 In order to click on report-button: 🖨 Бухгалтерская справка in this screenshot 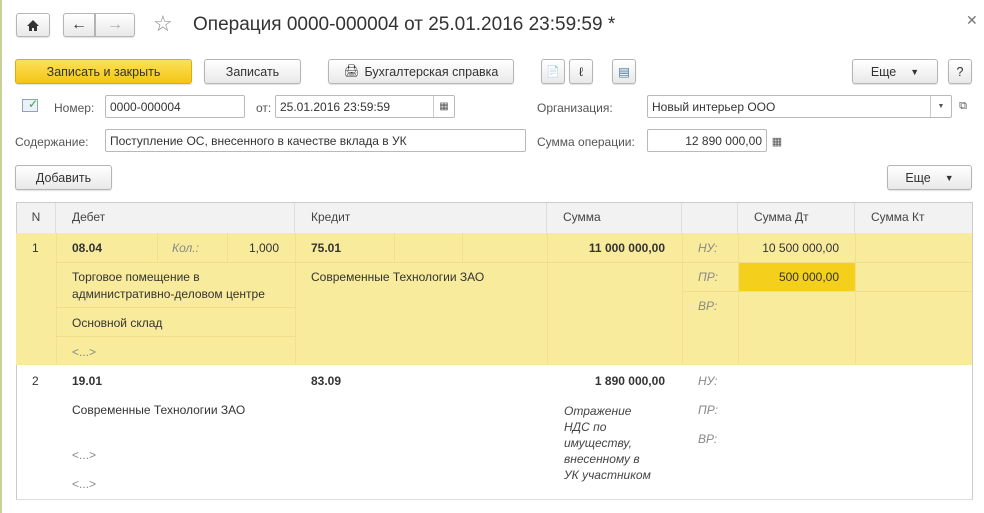, I will do `click(421, 71)`.